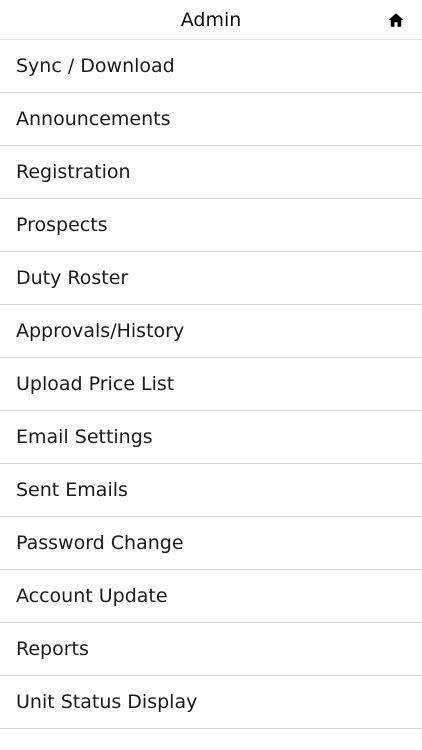  Describe the element at coordinates (92, 596) in the screenshot. I see `menu-item-label: Account Update` at that location.